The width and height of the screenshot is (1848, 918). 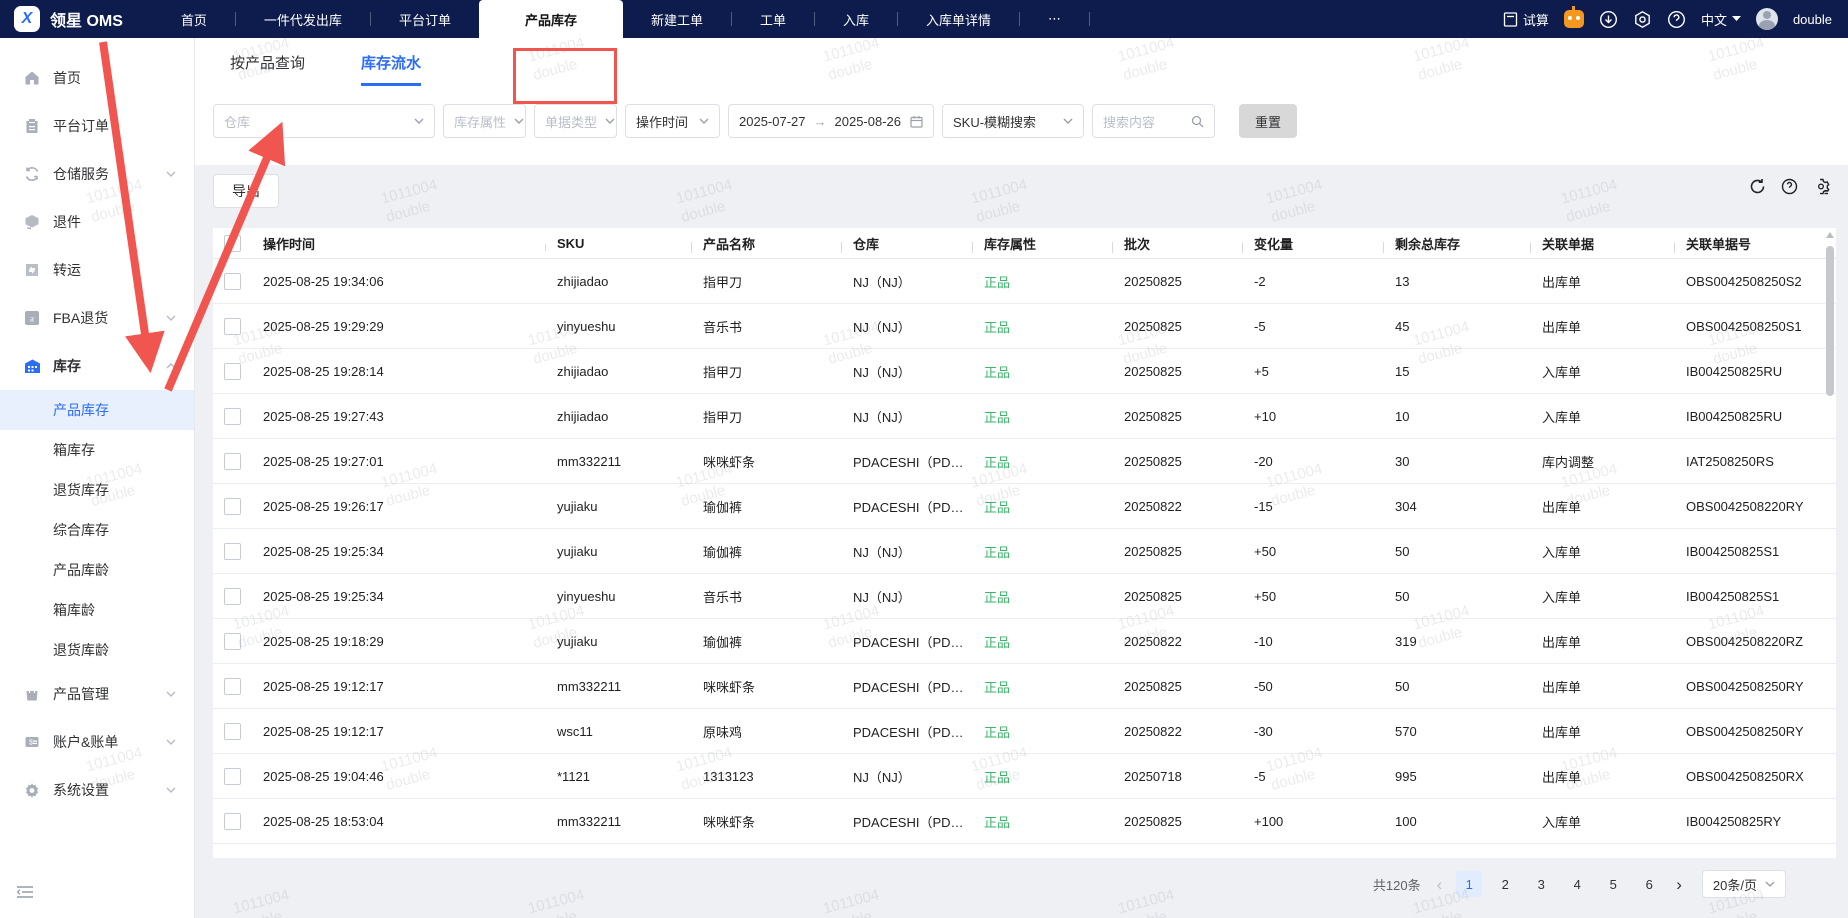 I want to click on nav-tab-inbound-detail: 入库单详情, so click(x=958, y=19).